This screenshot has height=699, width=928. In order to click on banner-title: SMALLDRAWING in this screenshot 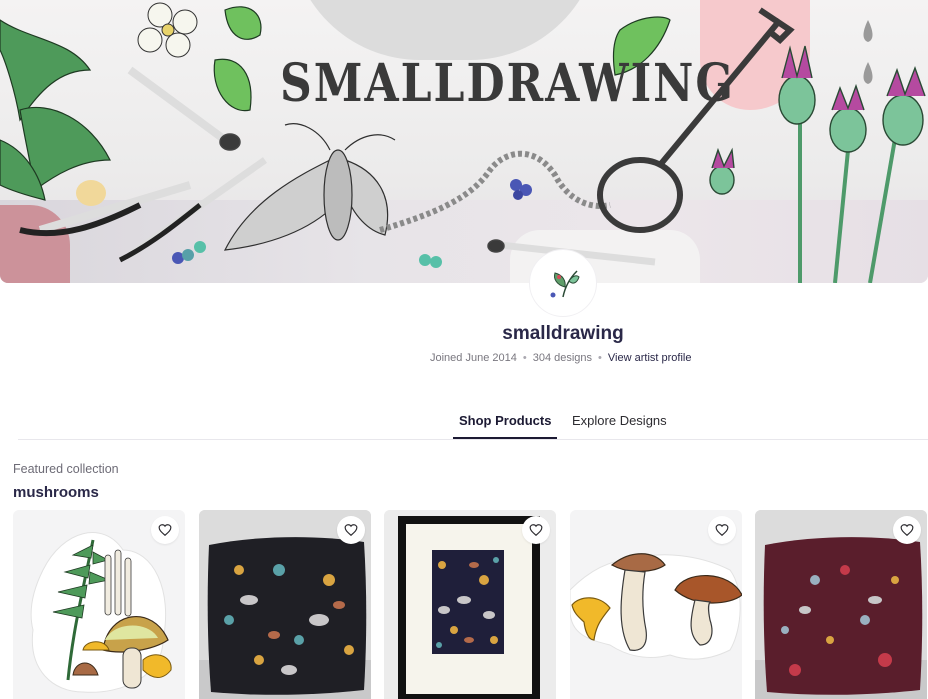, I will do `click(507, 83)`.